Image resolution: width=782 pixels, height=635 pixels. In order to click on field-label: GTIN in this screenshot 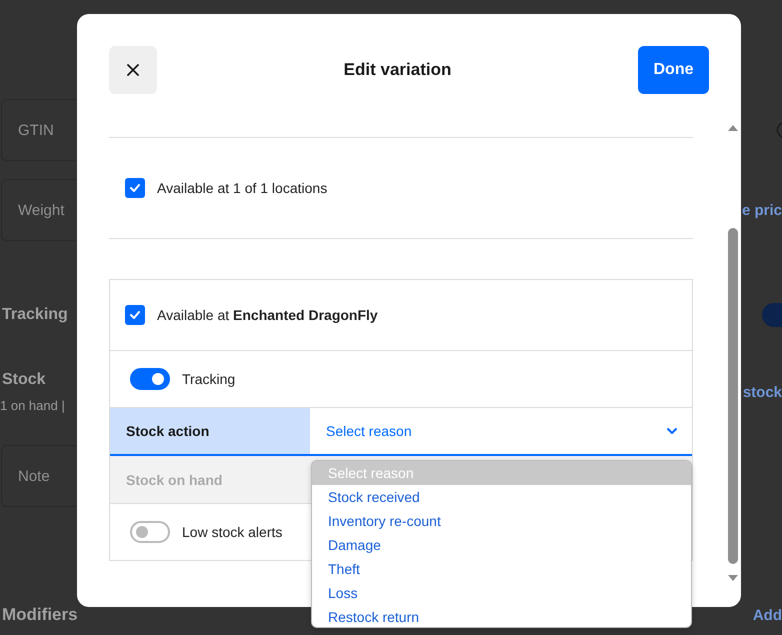, I will do `click(36, 130)`.